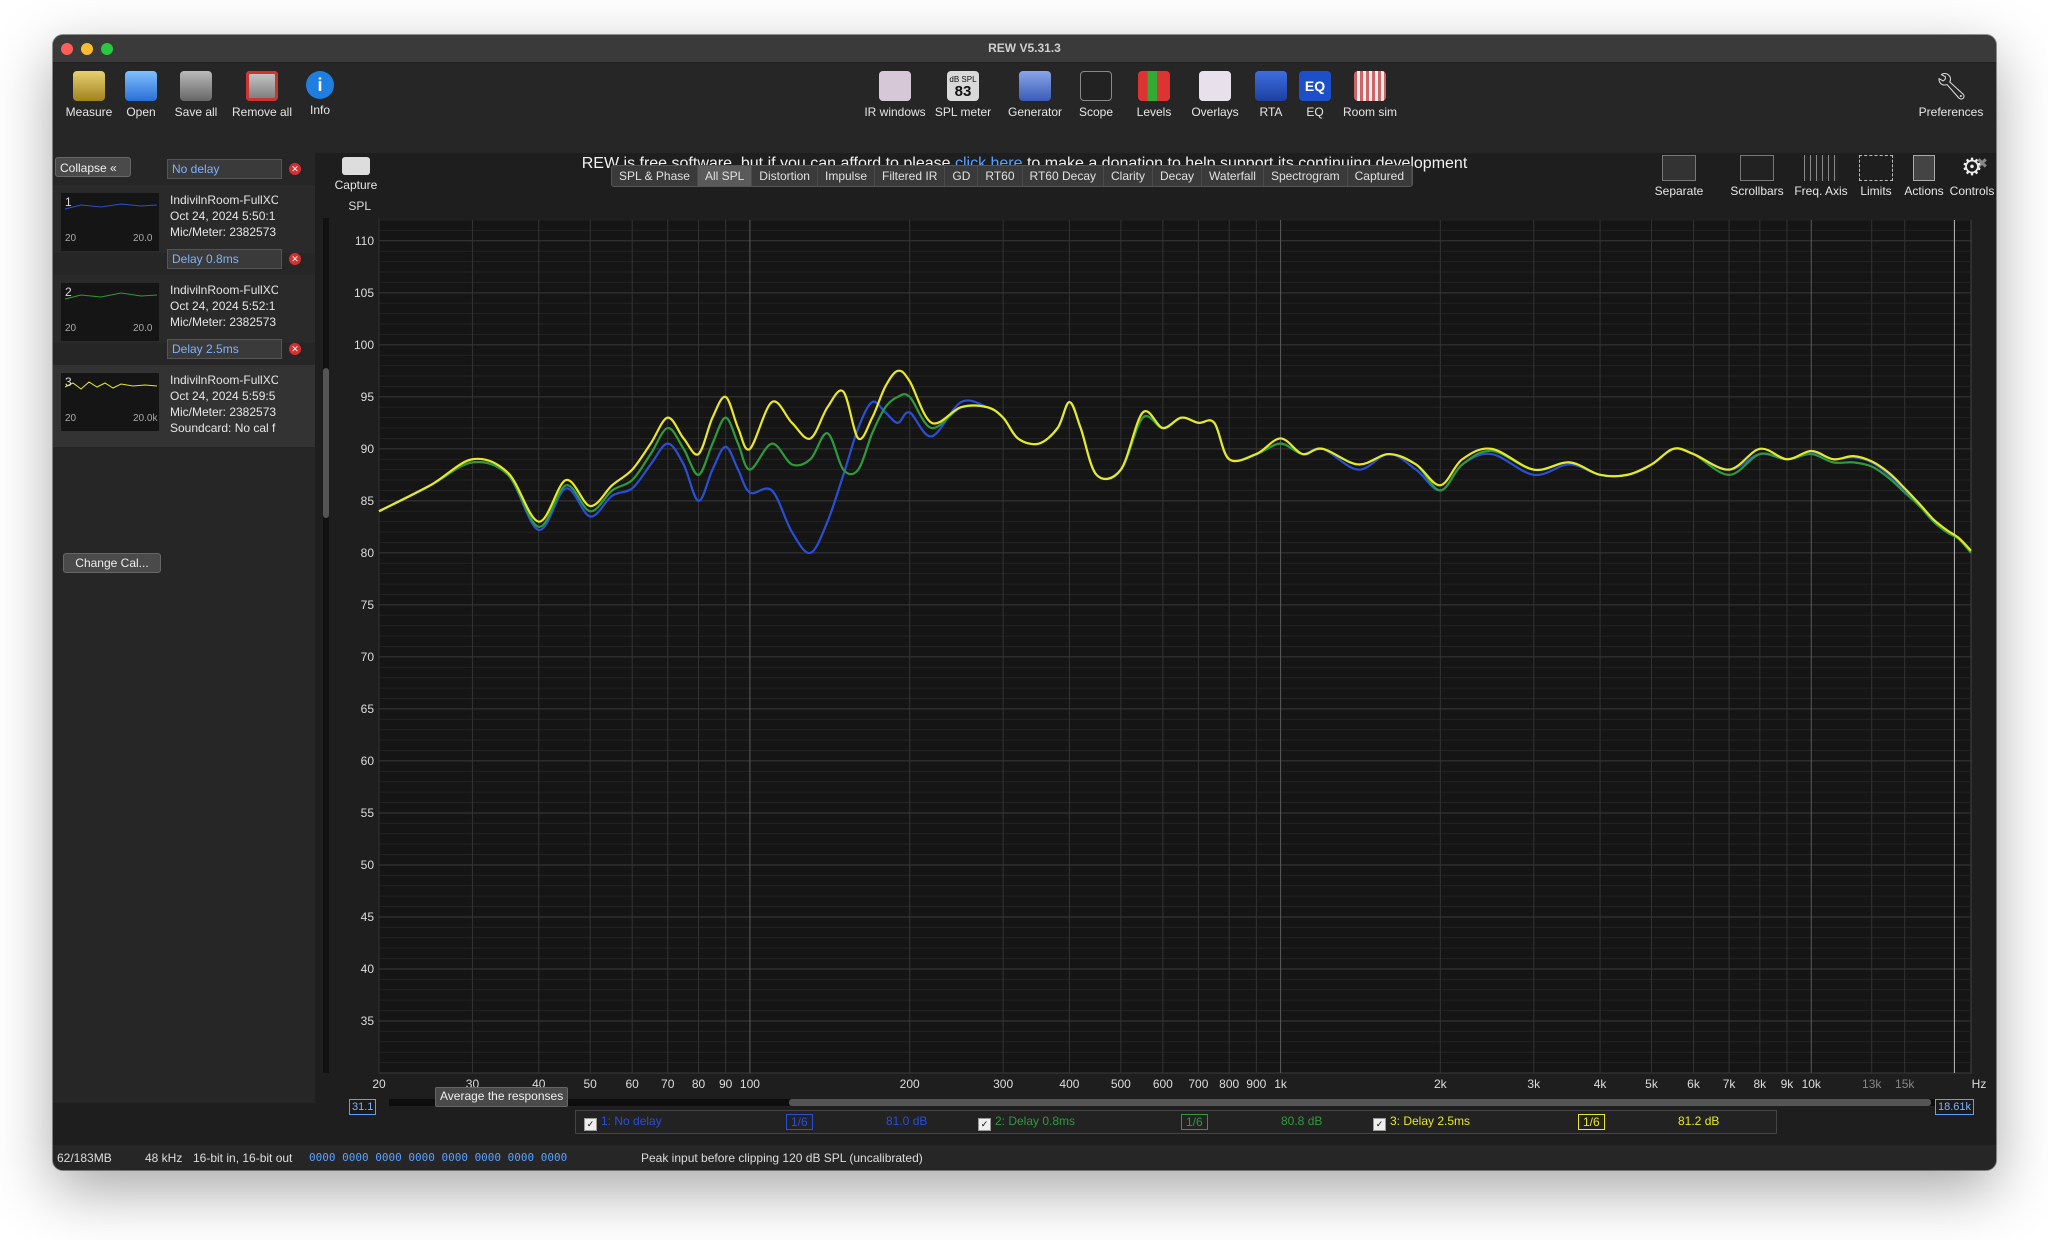 Image resolution: width=2048 pixels, height=1240 pixels. What do you see at coordinates (379, 1084) in the screenshot?
I see `x-tick-label: 20` at bounding box center [379, 1084].